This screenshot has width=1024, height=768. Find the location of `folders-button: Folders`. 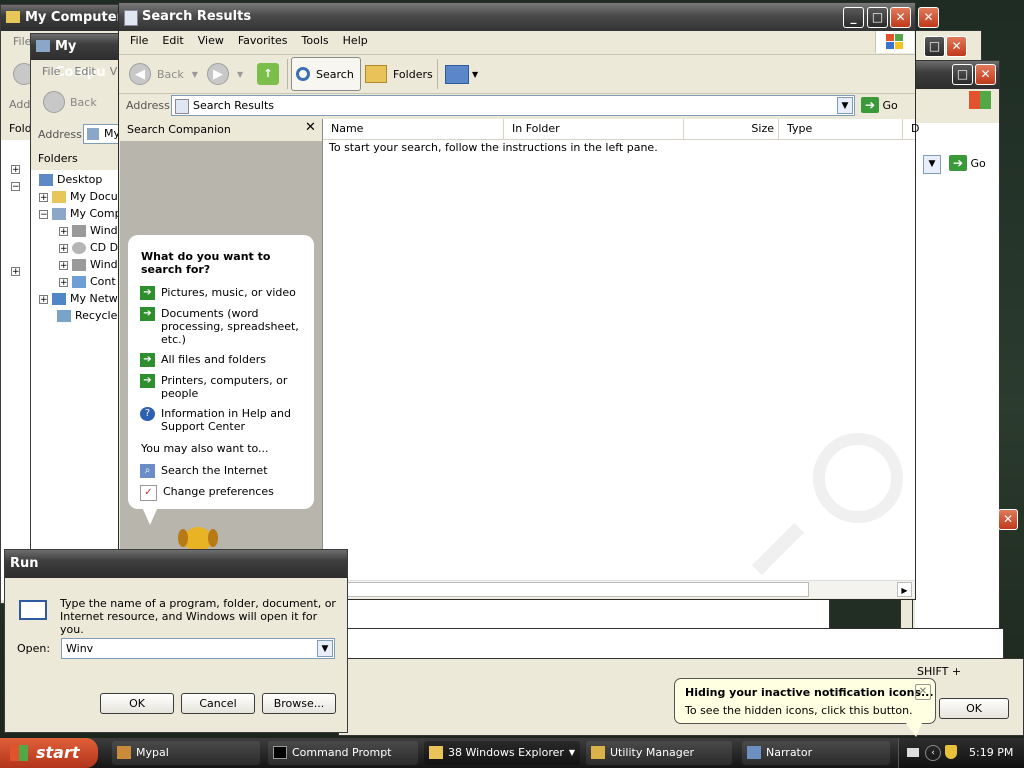

folders-button: Folders is located at coordinates (399, 74).